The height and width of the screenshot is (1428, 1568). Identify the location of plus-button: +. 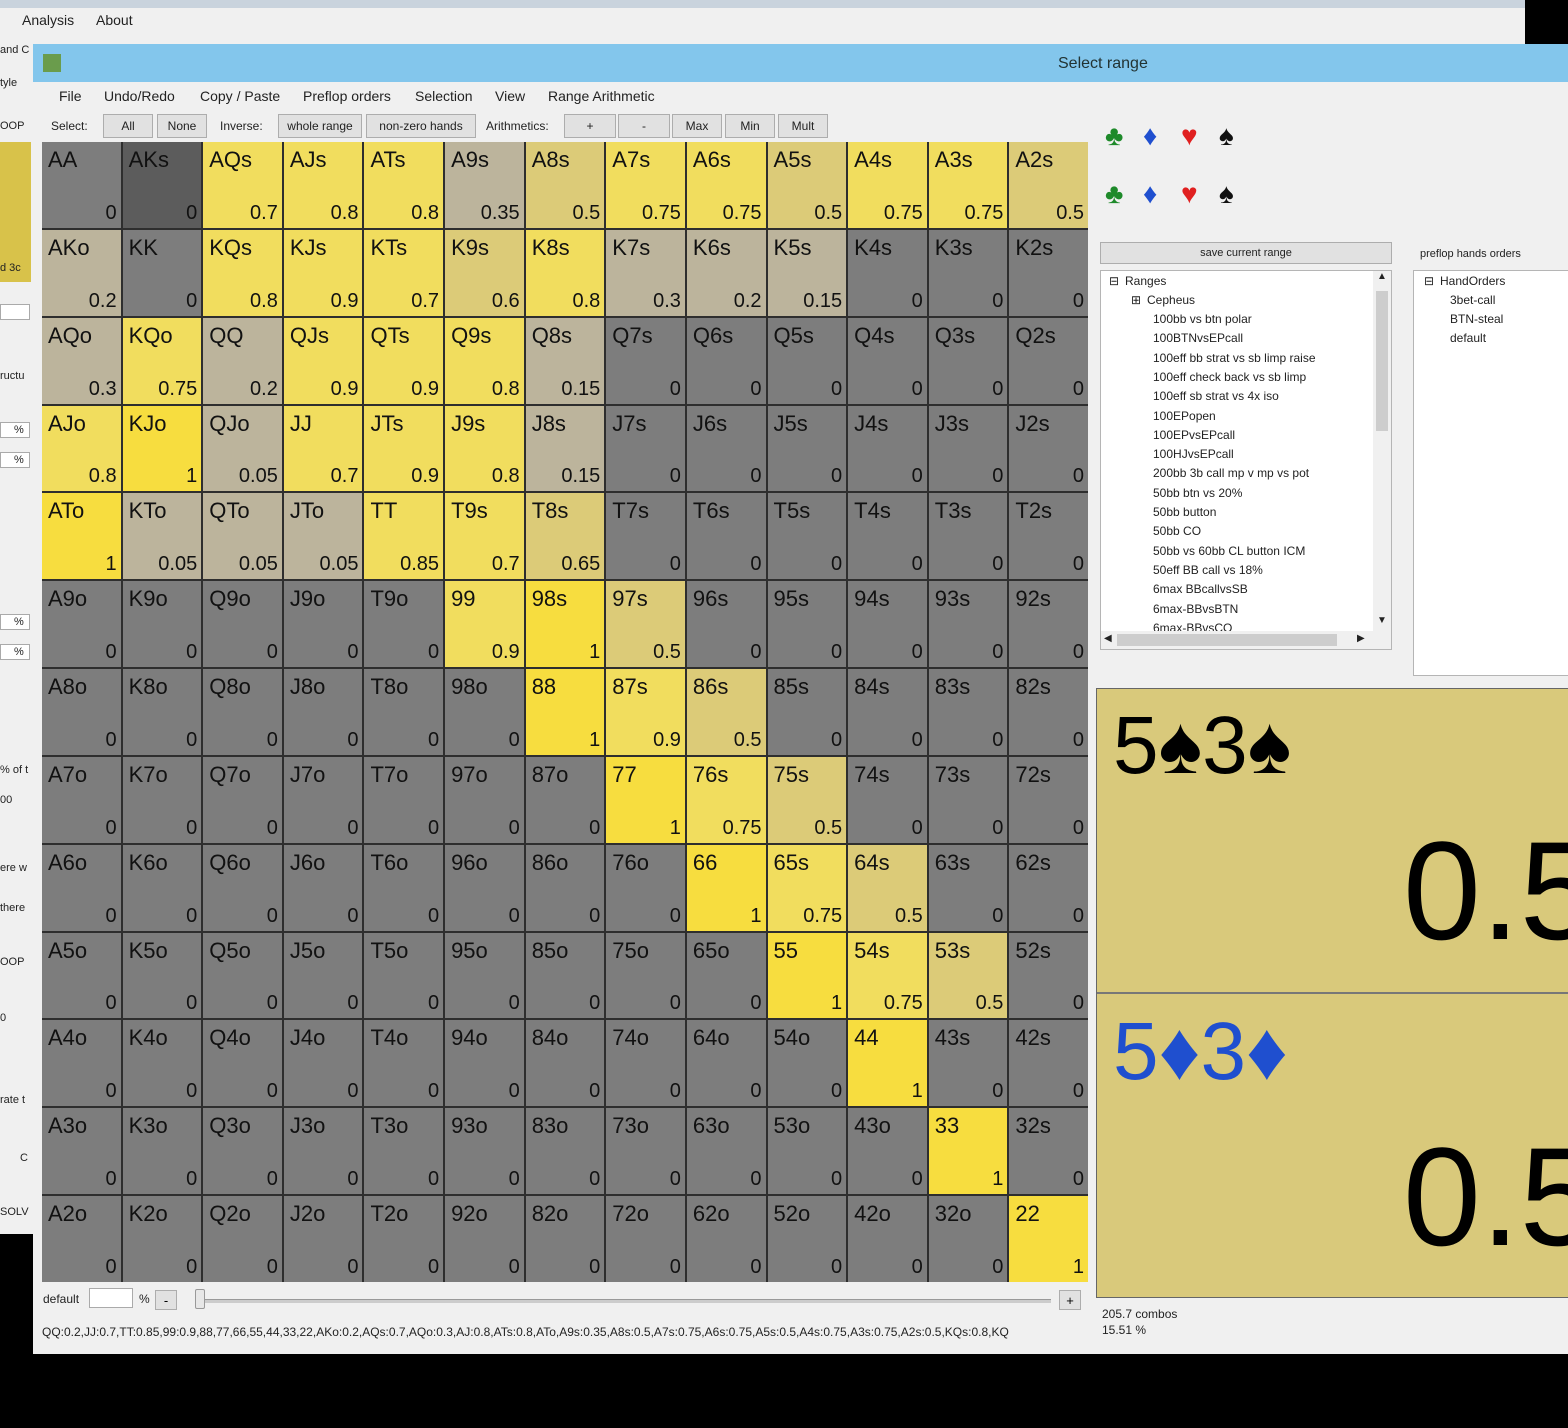
(590, 126).